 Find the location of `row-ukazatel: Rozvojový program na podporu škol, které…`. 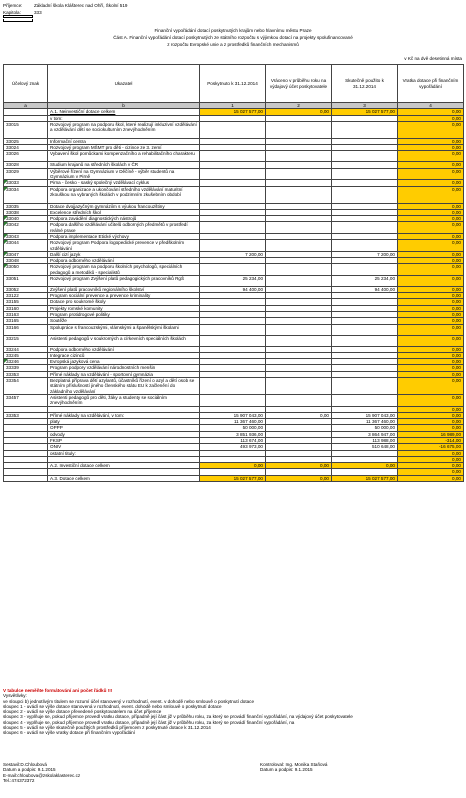

row-ukazatel: Rozvojový program na podporu škol, které… is located at coordinates (123, 129).